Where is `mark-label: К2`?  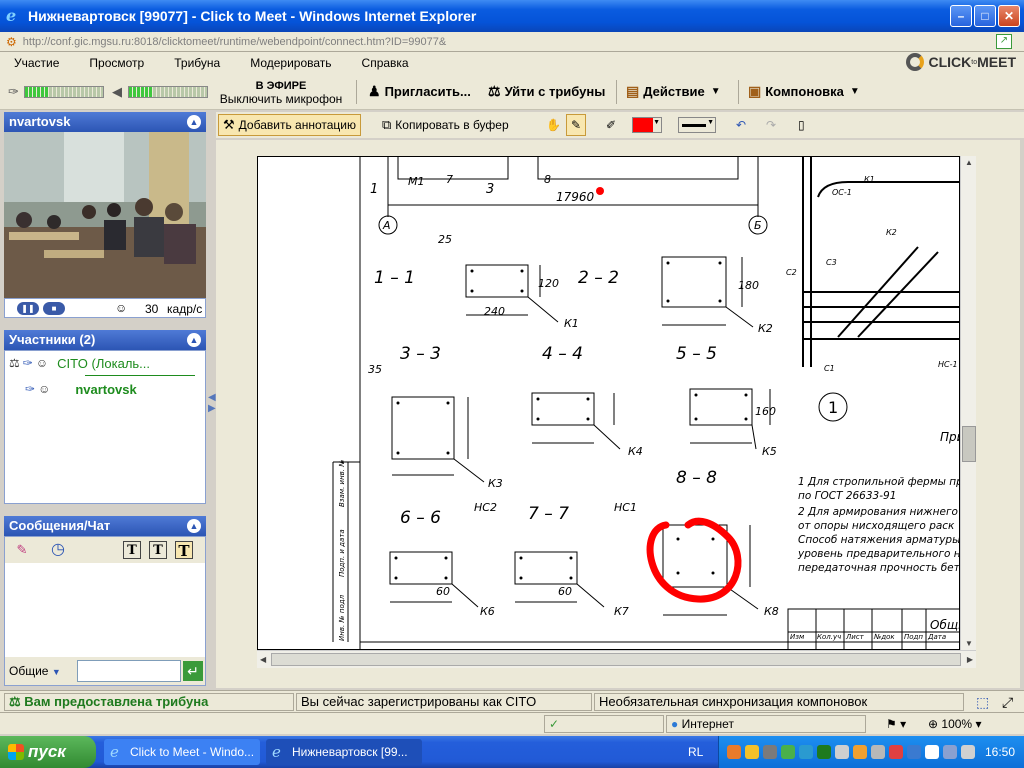
mark-label: К2 is located at coordinates (765, 328).